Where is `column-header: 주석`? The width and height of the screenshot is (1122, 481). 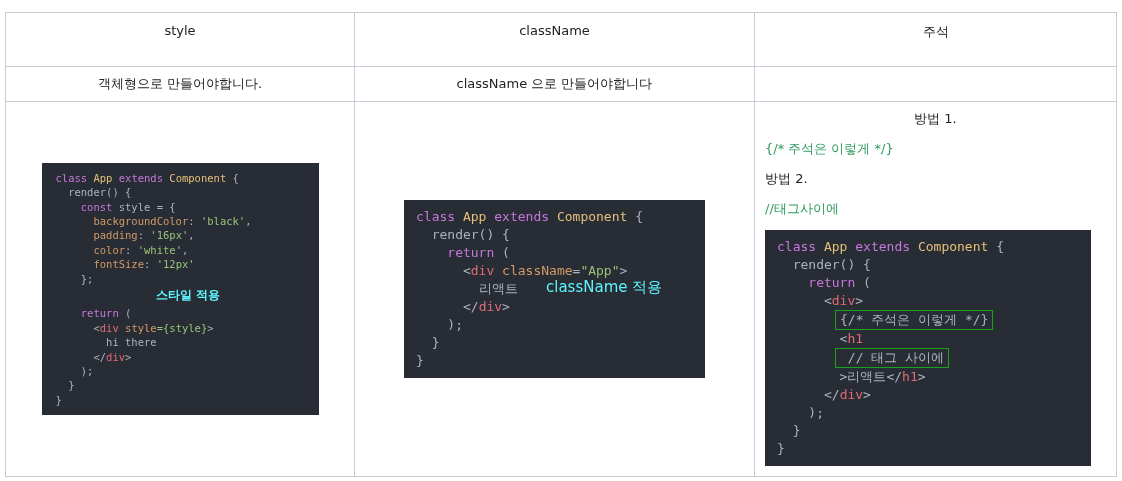
column-header: 주석 is located at coordinates (935, 39).